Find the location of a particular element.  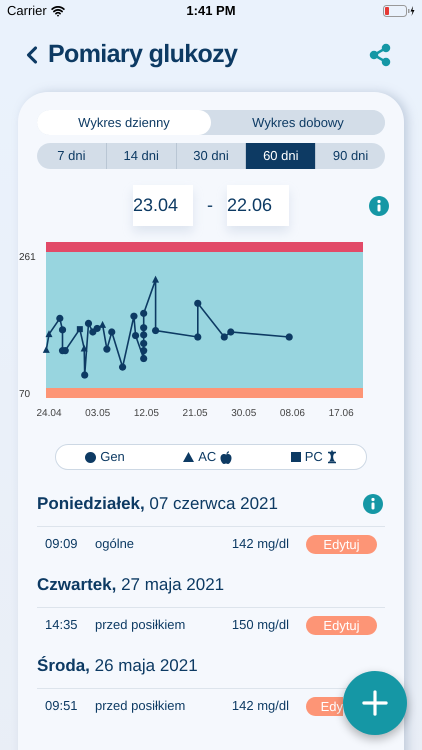

y-axis-label: 261 is located at coordinates (27, 257).